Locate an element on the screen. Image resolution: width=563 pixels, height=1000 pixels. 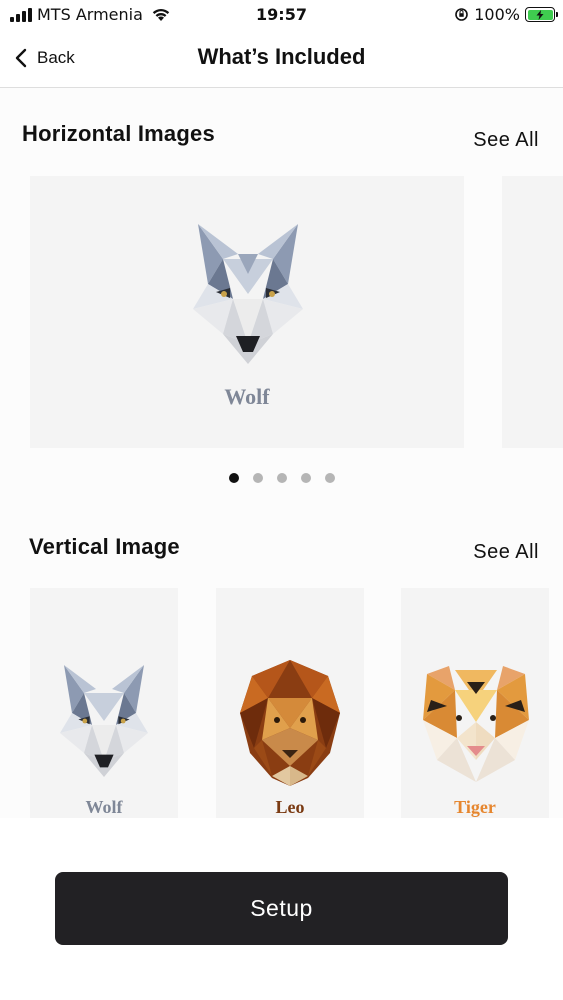
charging-bolt-icon is located at coordinates (540, 14).